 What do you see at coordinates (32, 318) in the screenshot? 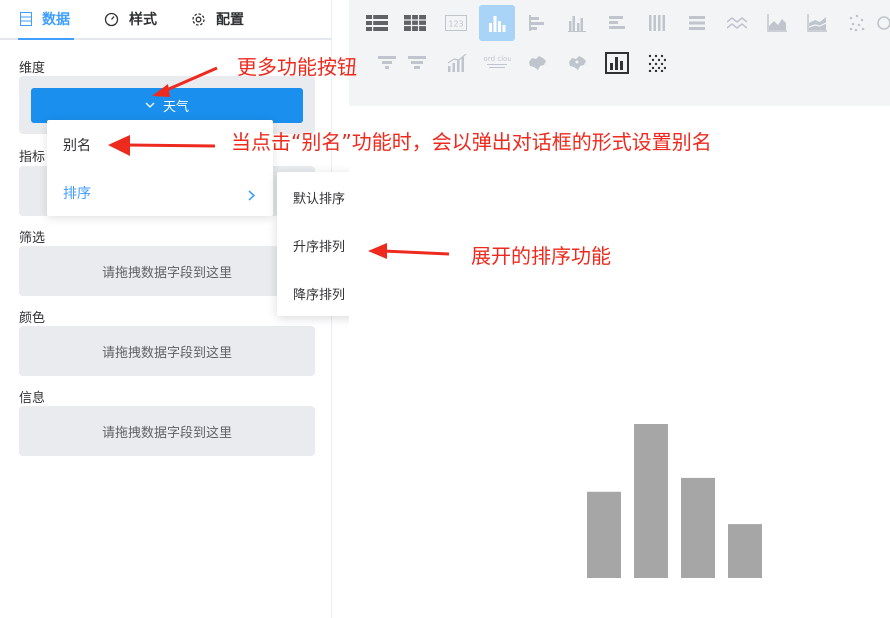
I see `color-label: 颜色` at bounding box center [32, 318].